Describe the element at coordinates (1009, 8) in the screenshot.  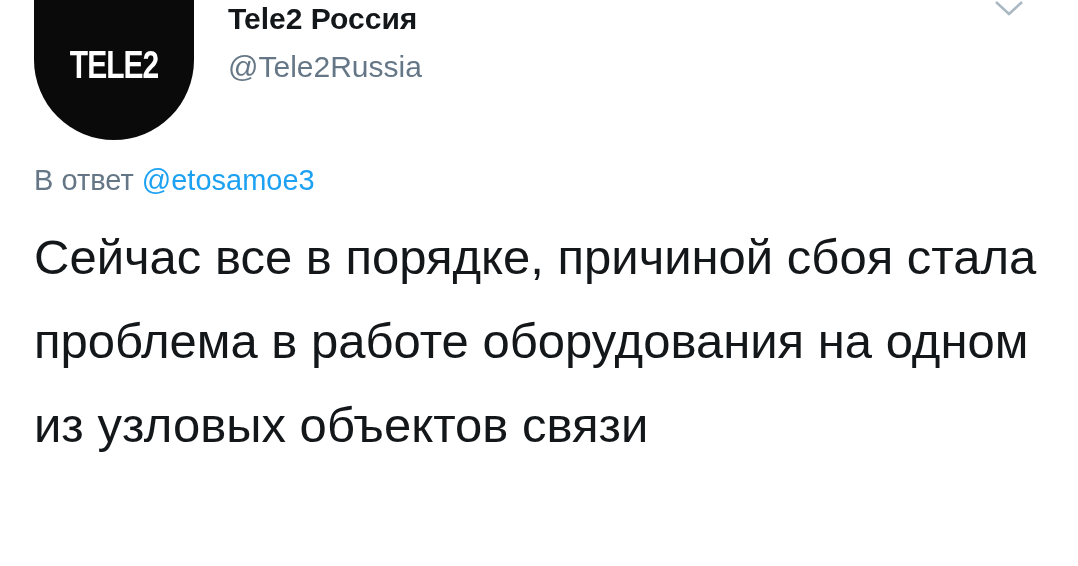
I see `chevron-icon` at that location.